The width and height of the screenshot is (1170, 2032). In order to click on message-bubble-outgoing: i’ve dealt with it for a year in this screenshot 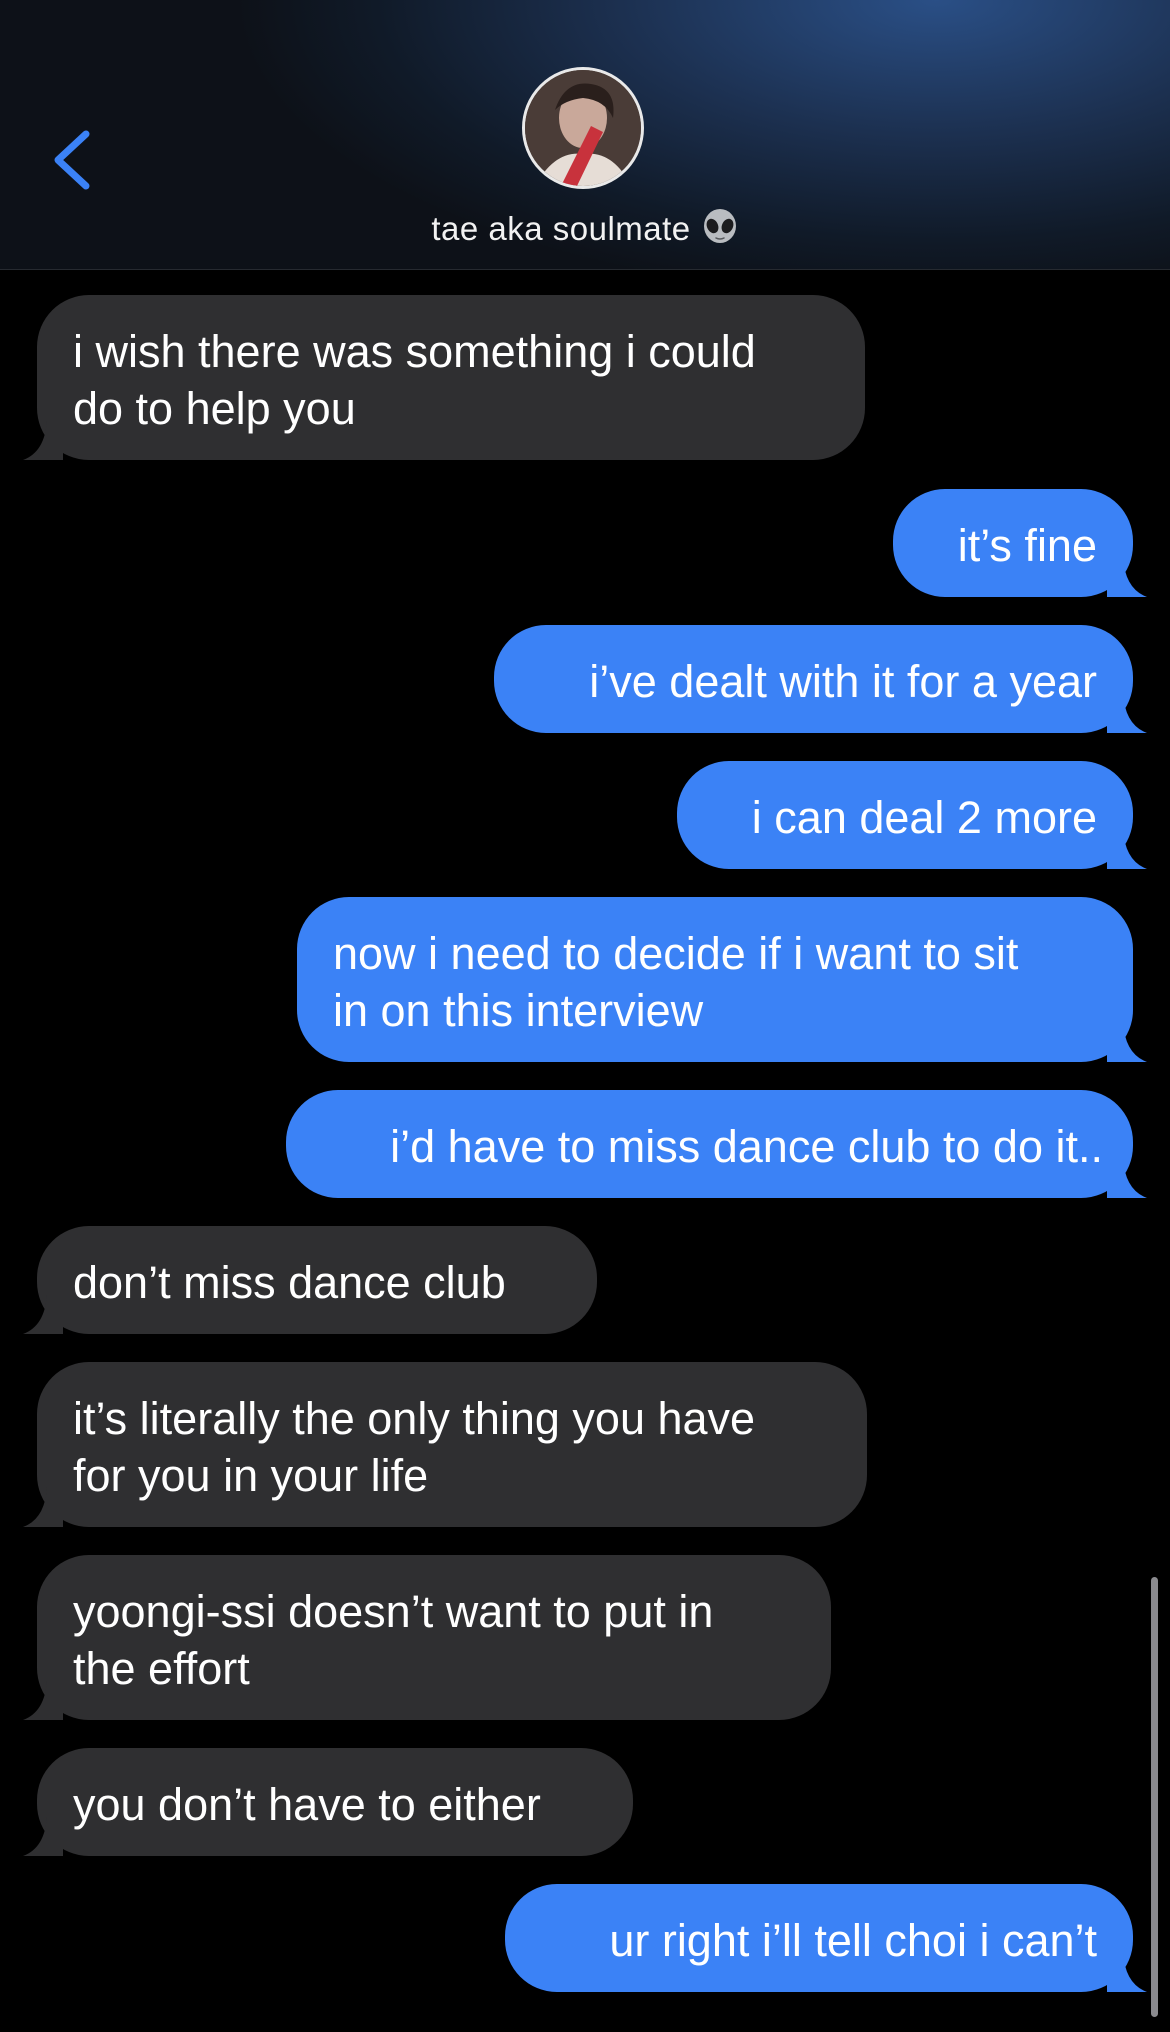, I will do `click(820, 679)`.